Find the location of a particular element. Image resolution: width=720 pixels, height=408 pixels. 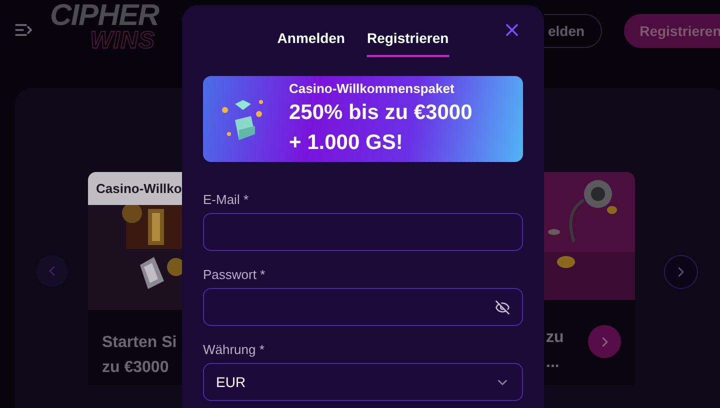

field-label: Passwort * is located at coordinates (234, 274).